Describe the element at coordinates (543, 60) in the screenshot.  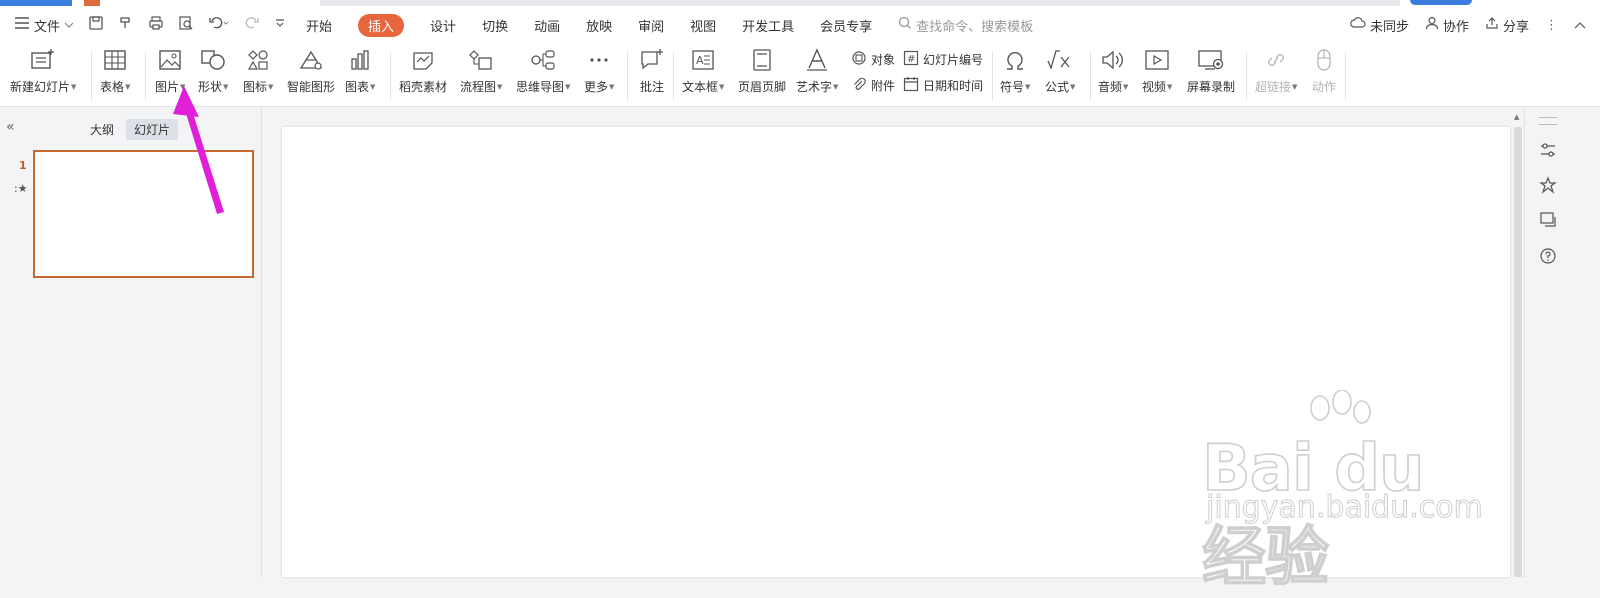
I see `mindmap-icon` at that location.